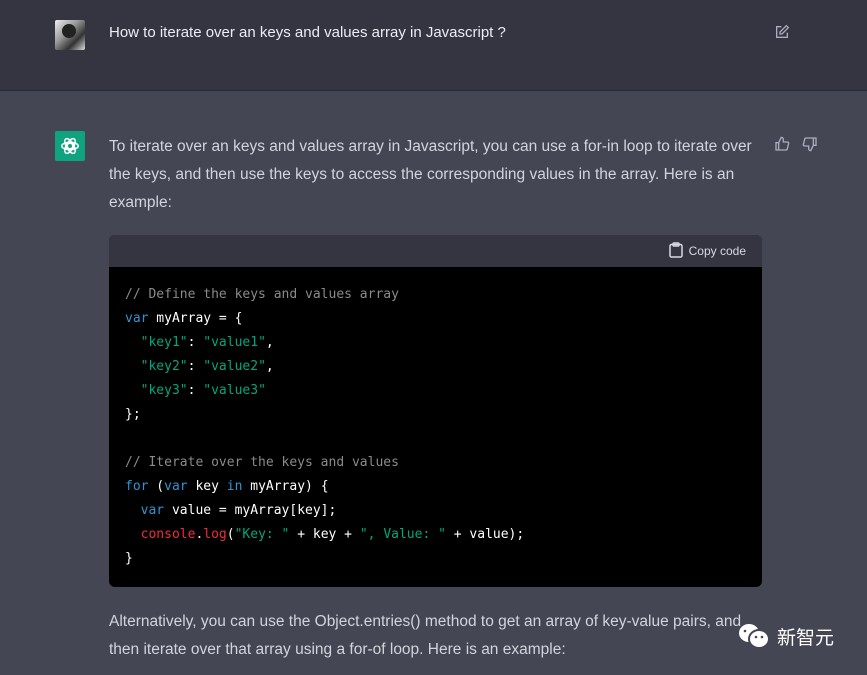  I want to click on code-token: console, so click(168, 534).